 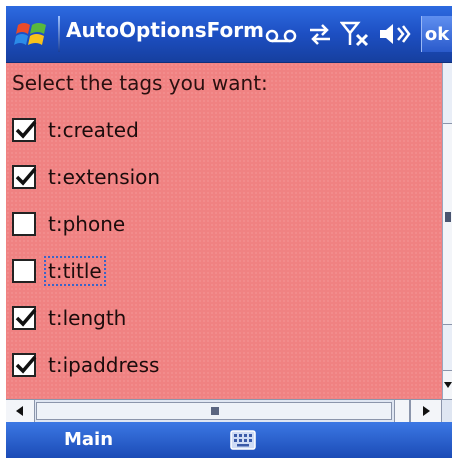 I want to click on windows-flag-icon, so click(x=32, y=34).